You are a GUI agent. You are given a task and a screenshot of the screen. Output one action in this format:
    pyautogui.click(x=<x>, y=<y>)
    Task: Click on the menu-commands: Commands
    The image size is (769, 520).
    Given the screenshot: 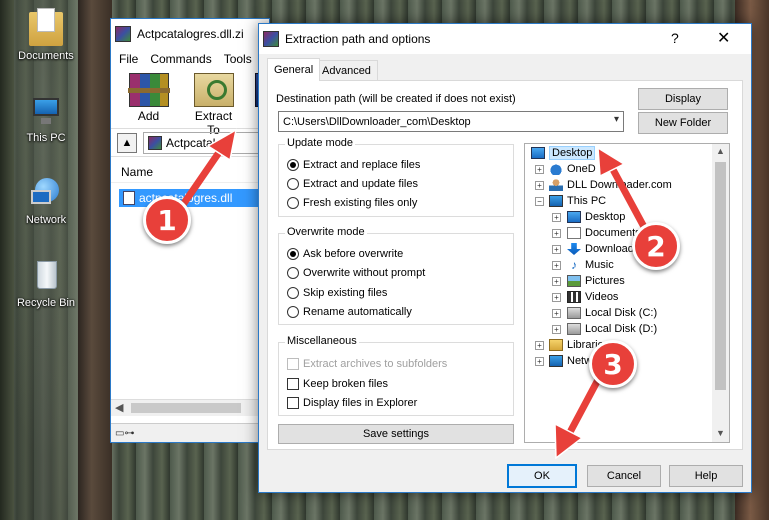 What is the action you would take?
    pyautogui.click(x=180, y=59)
    